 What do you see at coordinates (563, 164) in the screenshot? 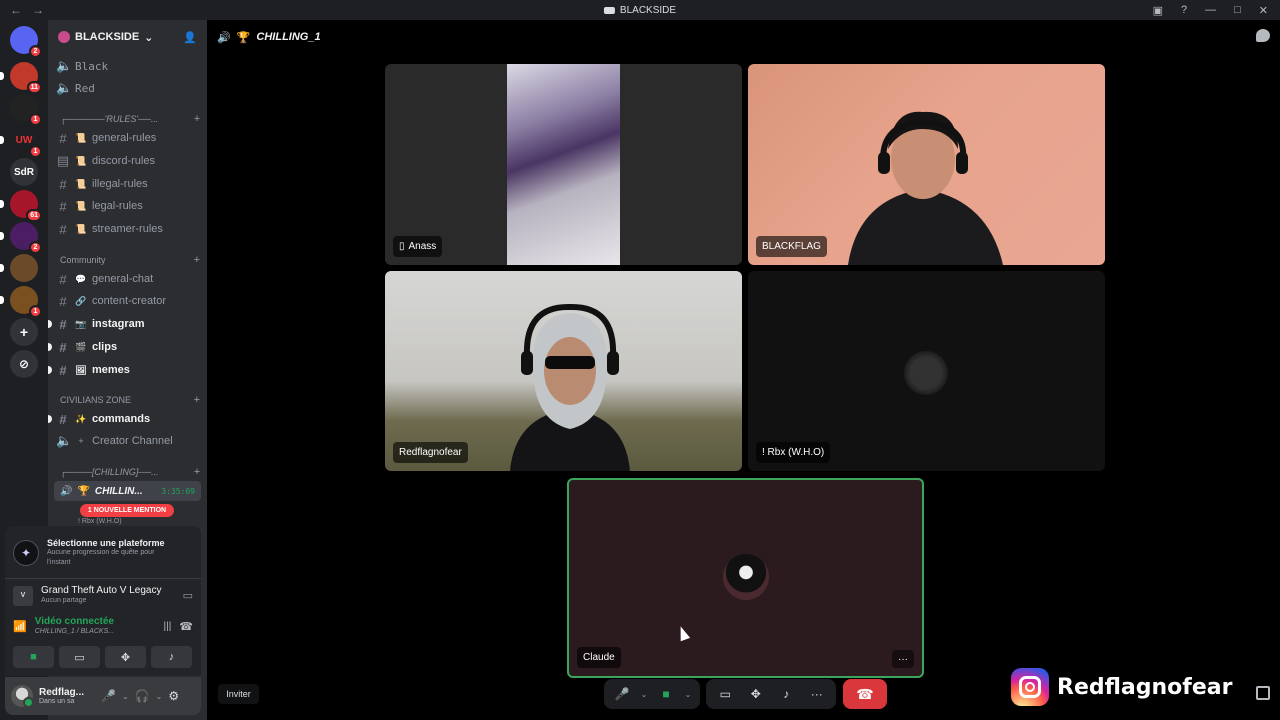
I see `video-tile-anass: ▯ Anass` at bounding box center [563, 164].